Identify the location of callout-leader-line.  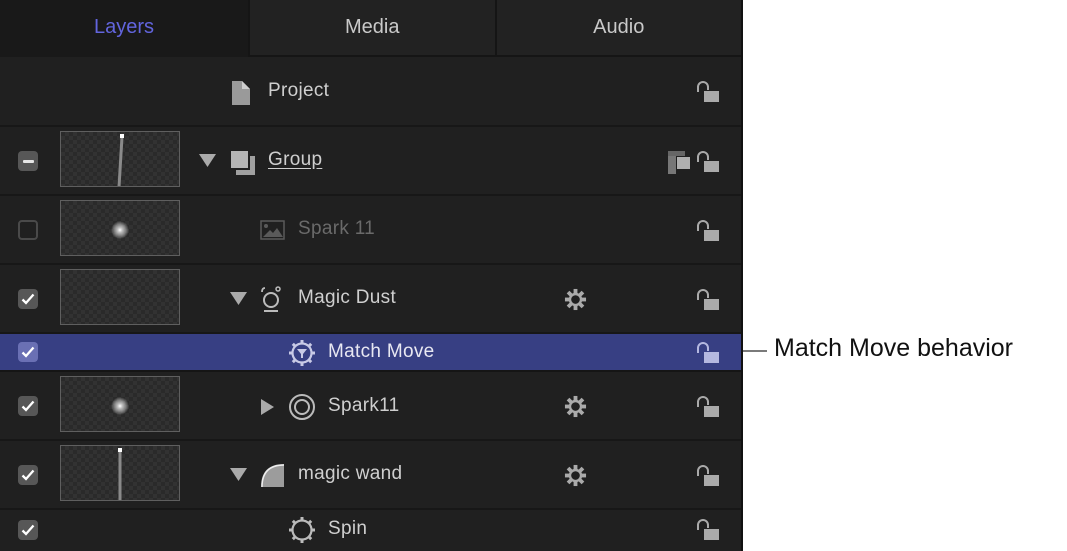
(755, 351).